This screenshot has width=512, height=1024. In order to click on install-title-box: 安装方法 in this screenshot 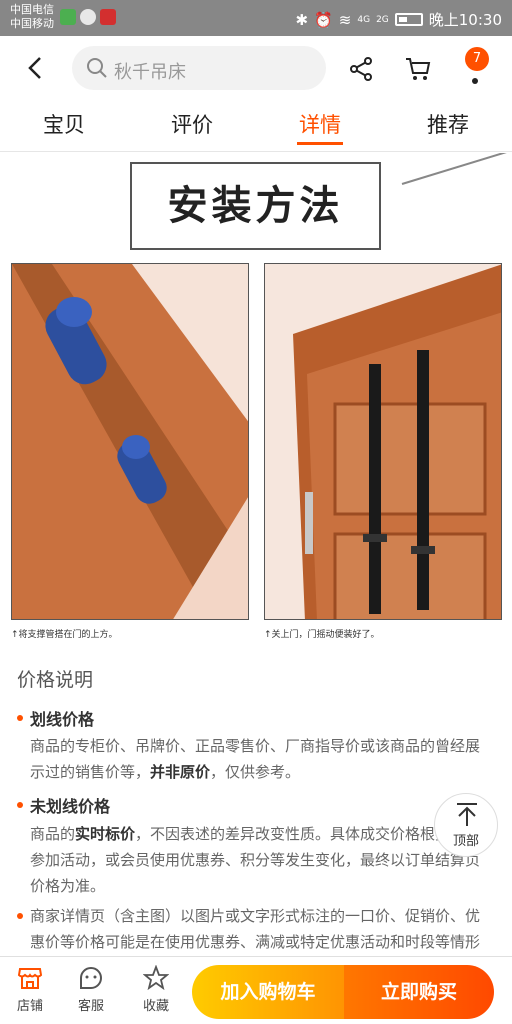, I will do `click(255, 206)`.